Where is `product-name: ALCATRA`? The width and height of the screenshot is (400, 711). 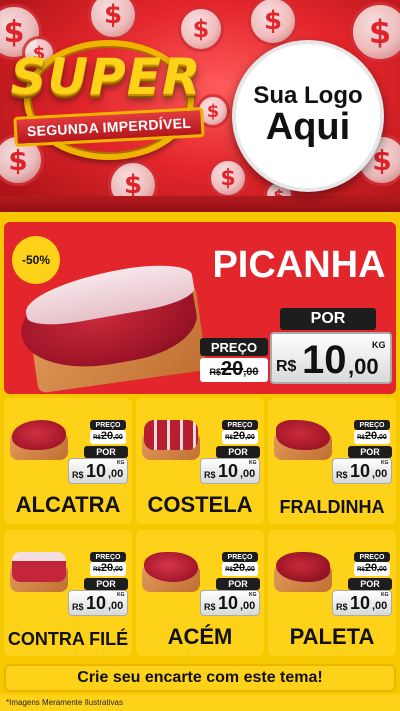 product-name: ALCATRA is located at coordinates (68, 504).